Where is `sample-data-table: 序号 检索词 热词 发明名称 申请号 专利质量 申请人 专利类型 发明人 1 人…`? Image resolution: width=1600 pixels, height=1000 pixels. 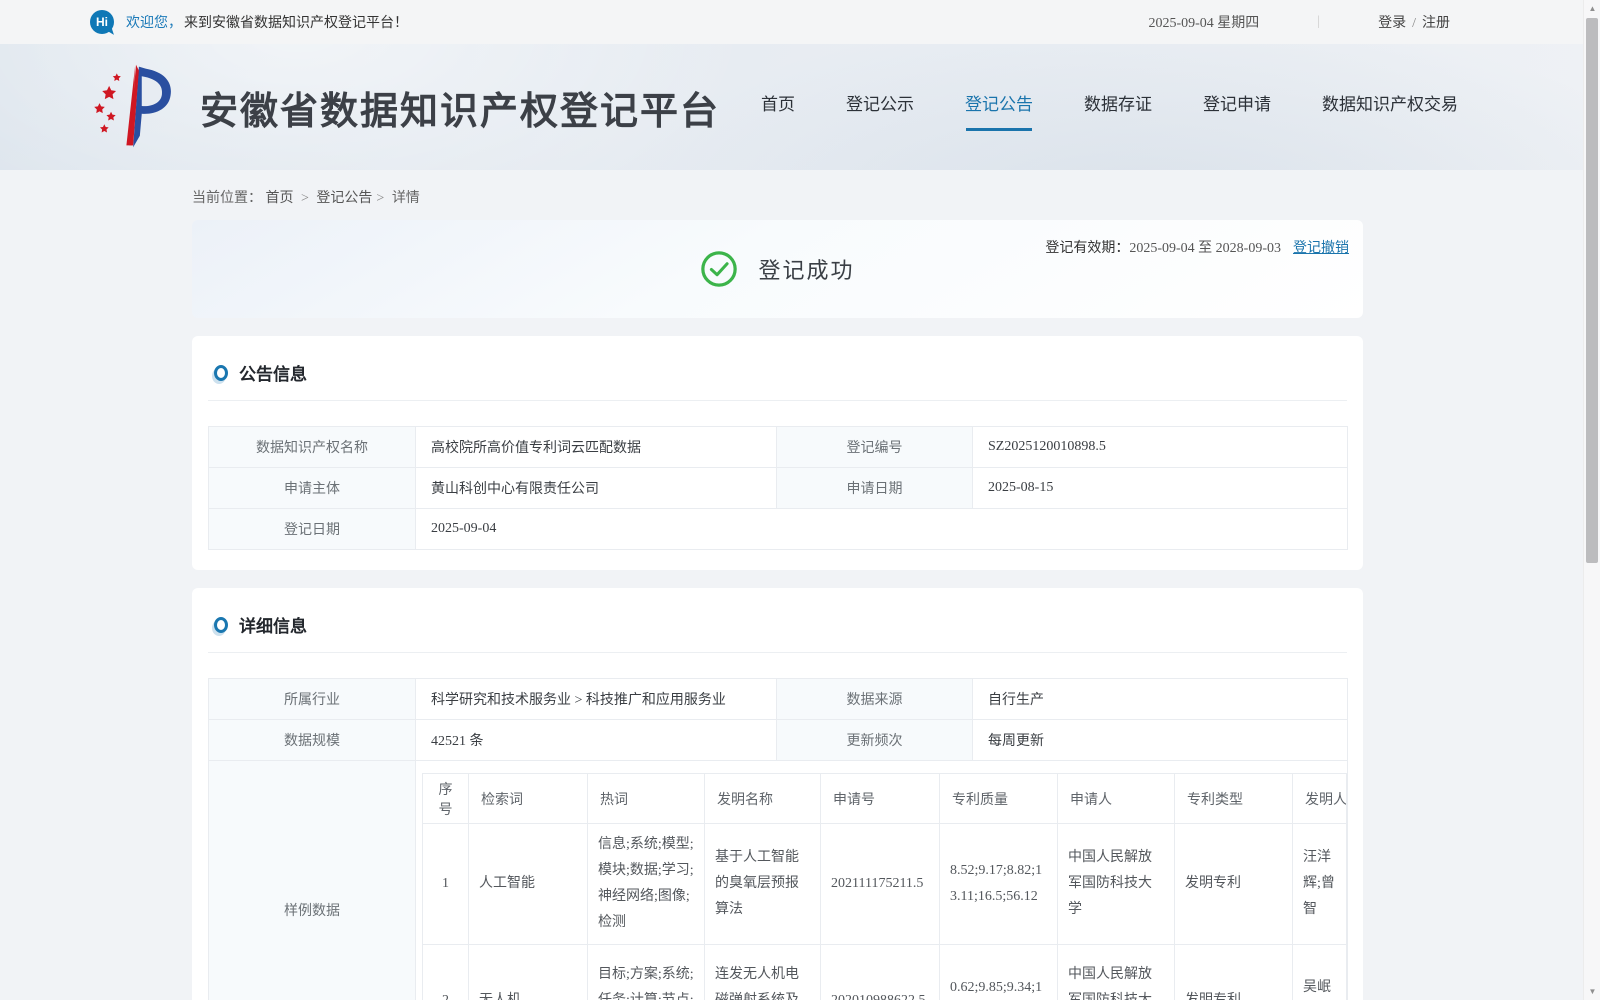 sample-data-table: 序号 检索词 热词 发明名称 申请号 专利质量 申请人 专利类型 发明人 1 人… is located at coordinates (884, 886).